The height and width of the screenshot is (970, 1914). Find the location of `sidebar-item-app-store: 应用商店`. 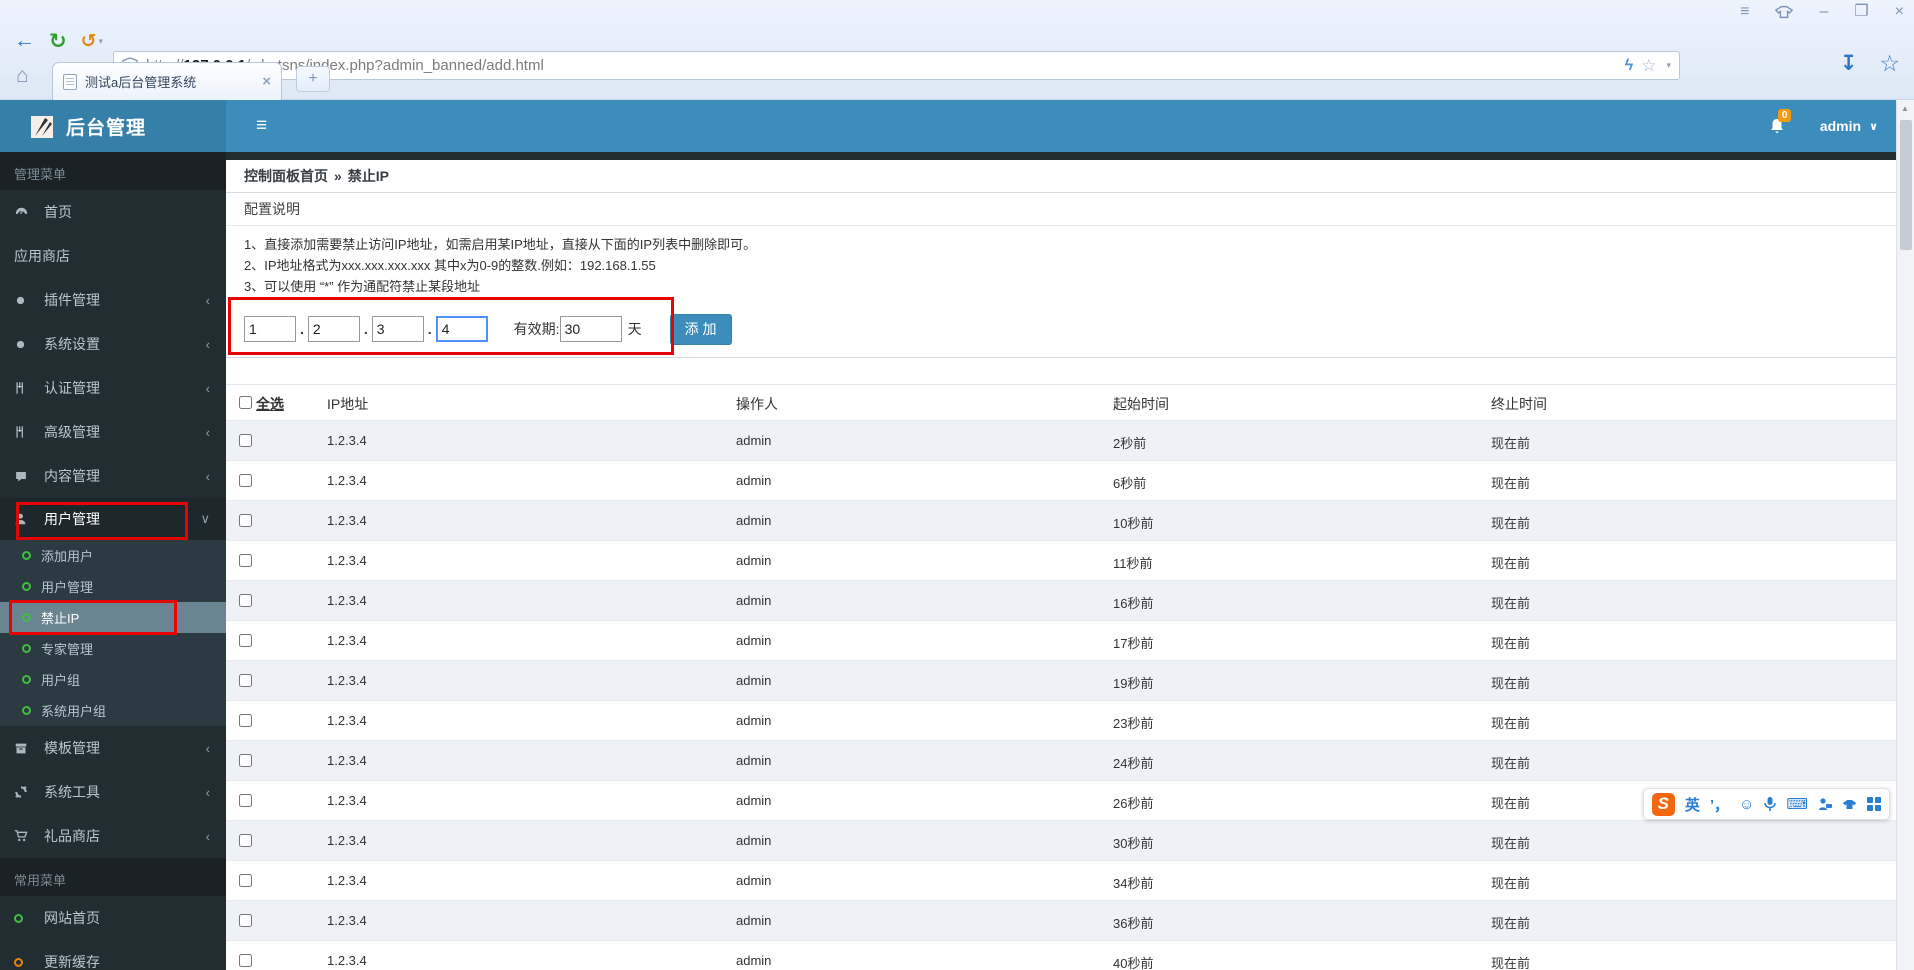

sidebar-item-app-store: 应用商店 is located at coordinates (113, 256).